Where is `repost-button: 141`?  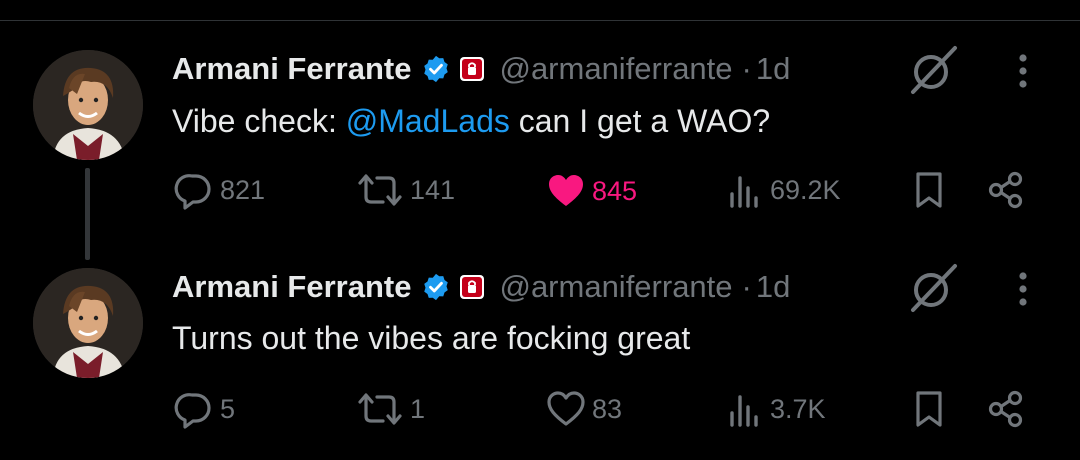
repost-button: 141 is located at coordinates (405, 190).